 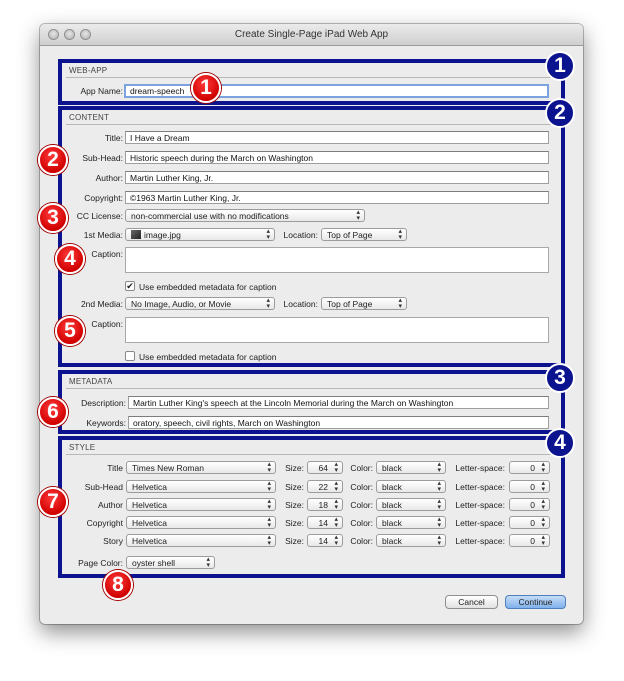 I want to click on style-size-popup: 22 ▴ ▾, so click(x=325, y=486).